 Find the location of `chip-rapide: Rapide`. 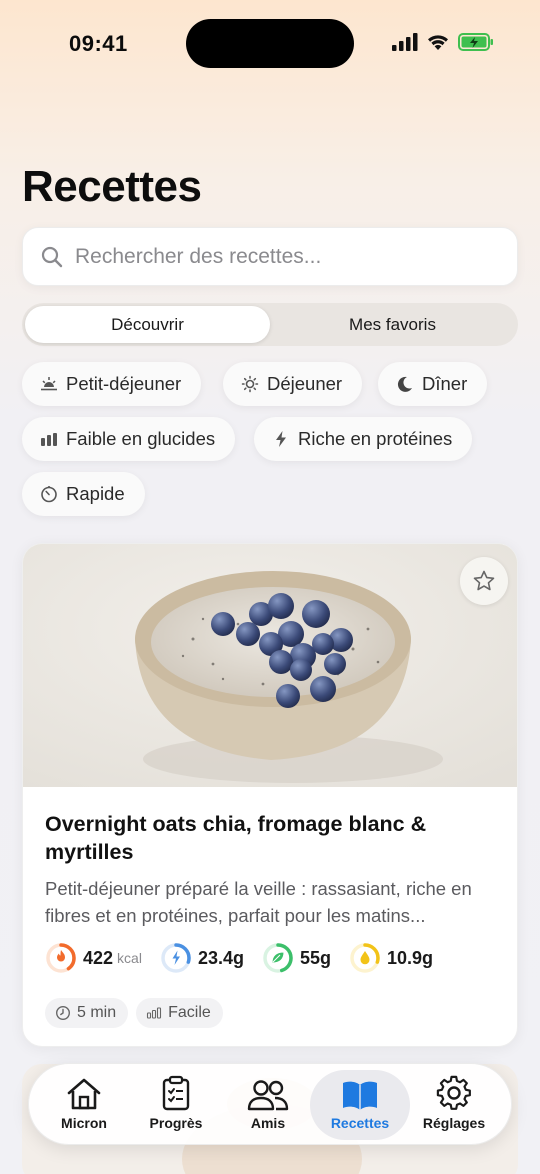

chip-rapide: Rapide is located at coordinates (83, 494).